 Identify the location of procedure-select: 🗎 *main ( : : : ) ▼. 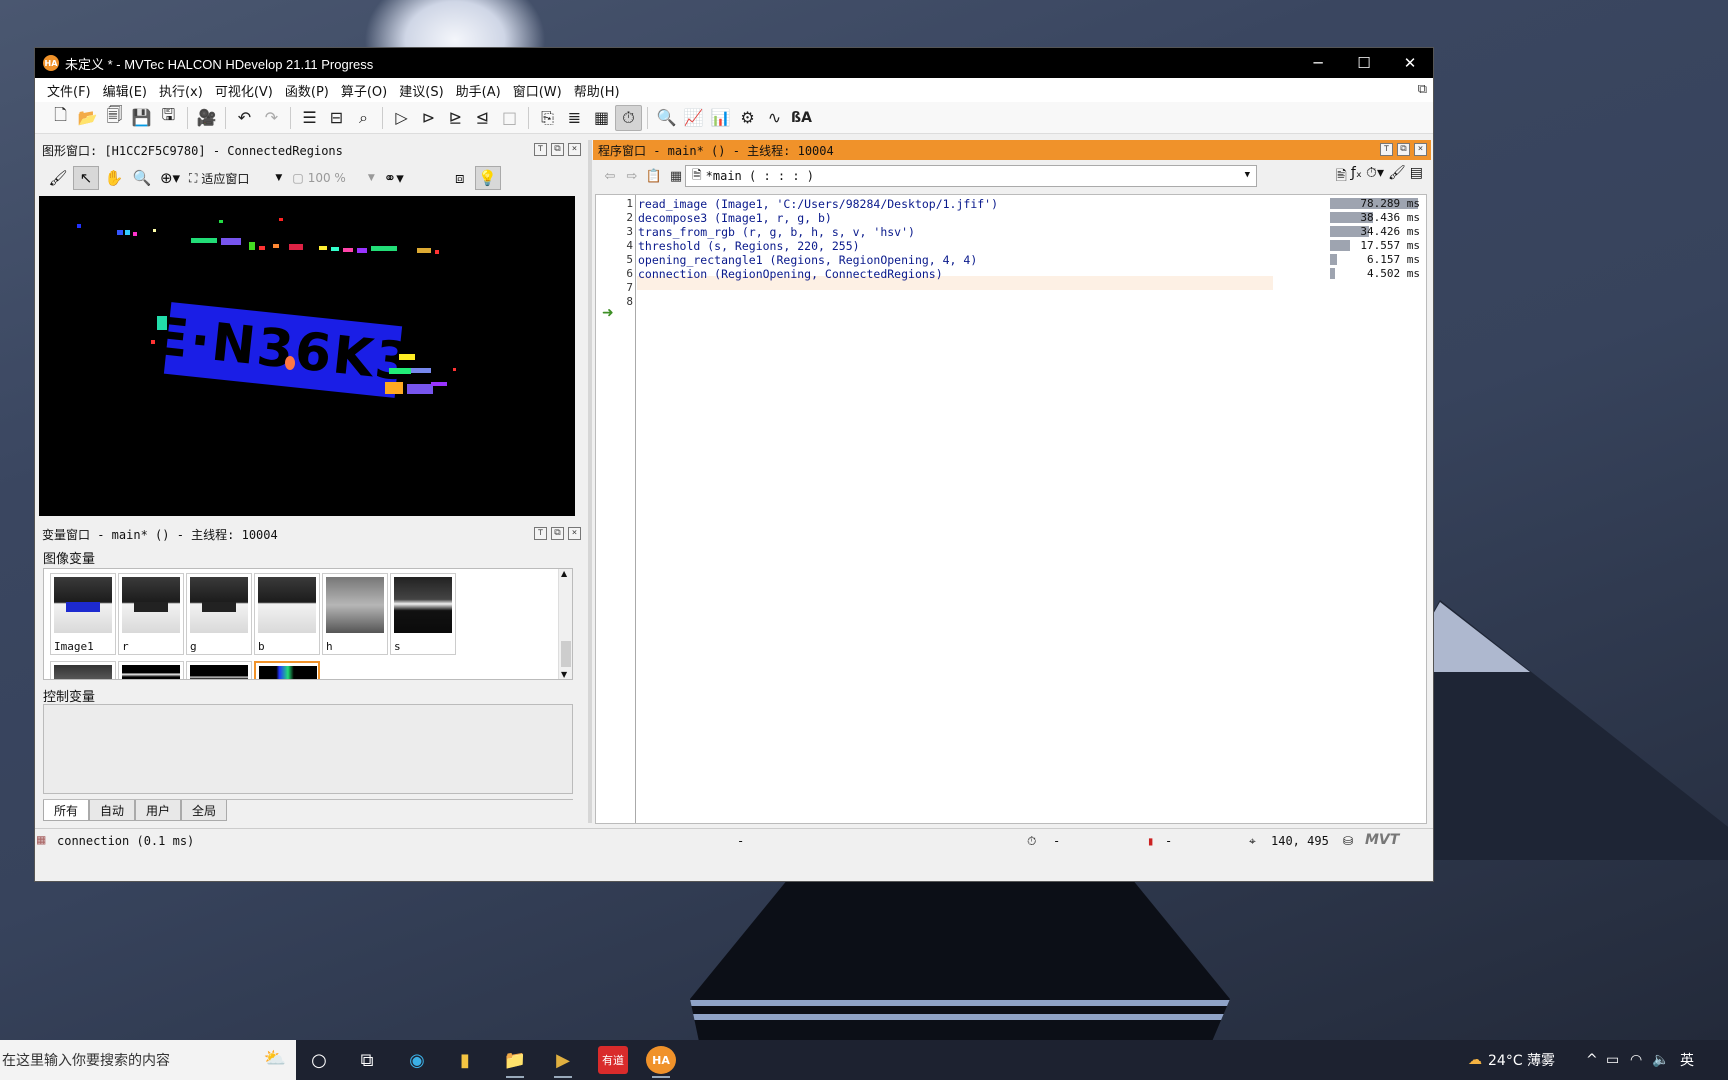
(971, 176).